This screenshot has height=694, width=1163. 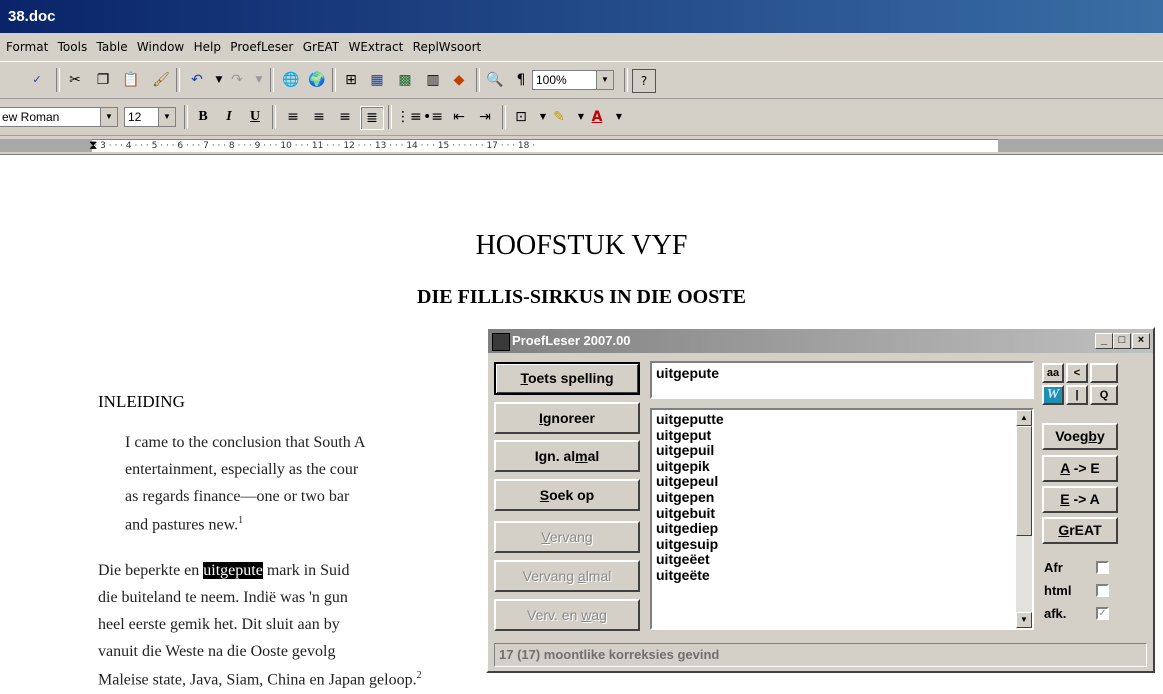 What do you see at coordinates (237, 80) in the screenshot?
I see `redo-icon: ↷` at bounding box center [237, 80].